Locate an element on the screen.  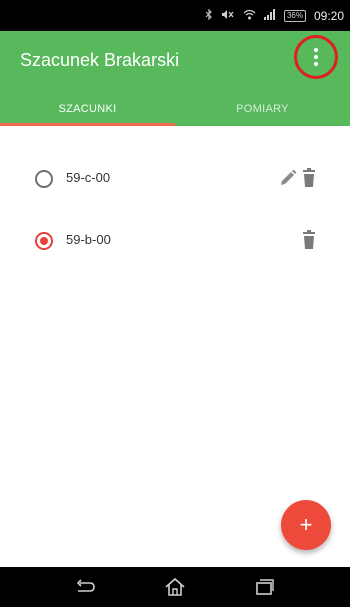
bluetooth-icon is located at coordinates (209, 15).